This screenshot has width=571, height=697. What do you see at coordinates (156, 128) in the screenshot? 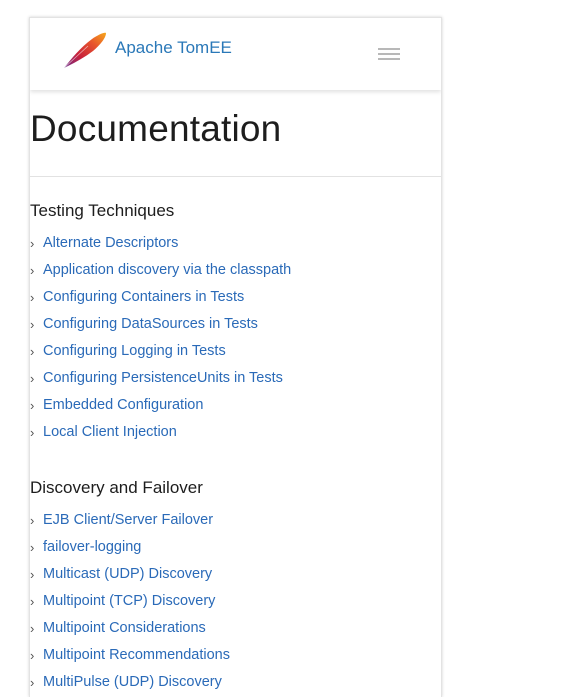
I see `page-title: Documentation` at bounding box center [156, 128].